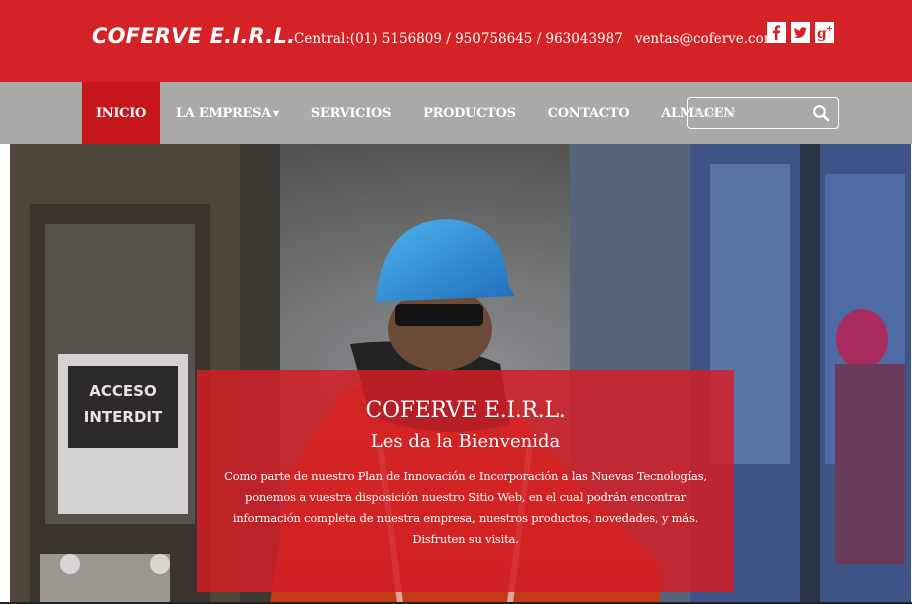  What do you see at coordinates (589, 113) in the screenshot?
I see `nav-item-contacto: CONTACTO` at bounding box center [589, 113].